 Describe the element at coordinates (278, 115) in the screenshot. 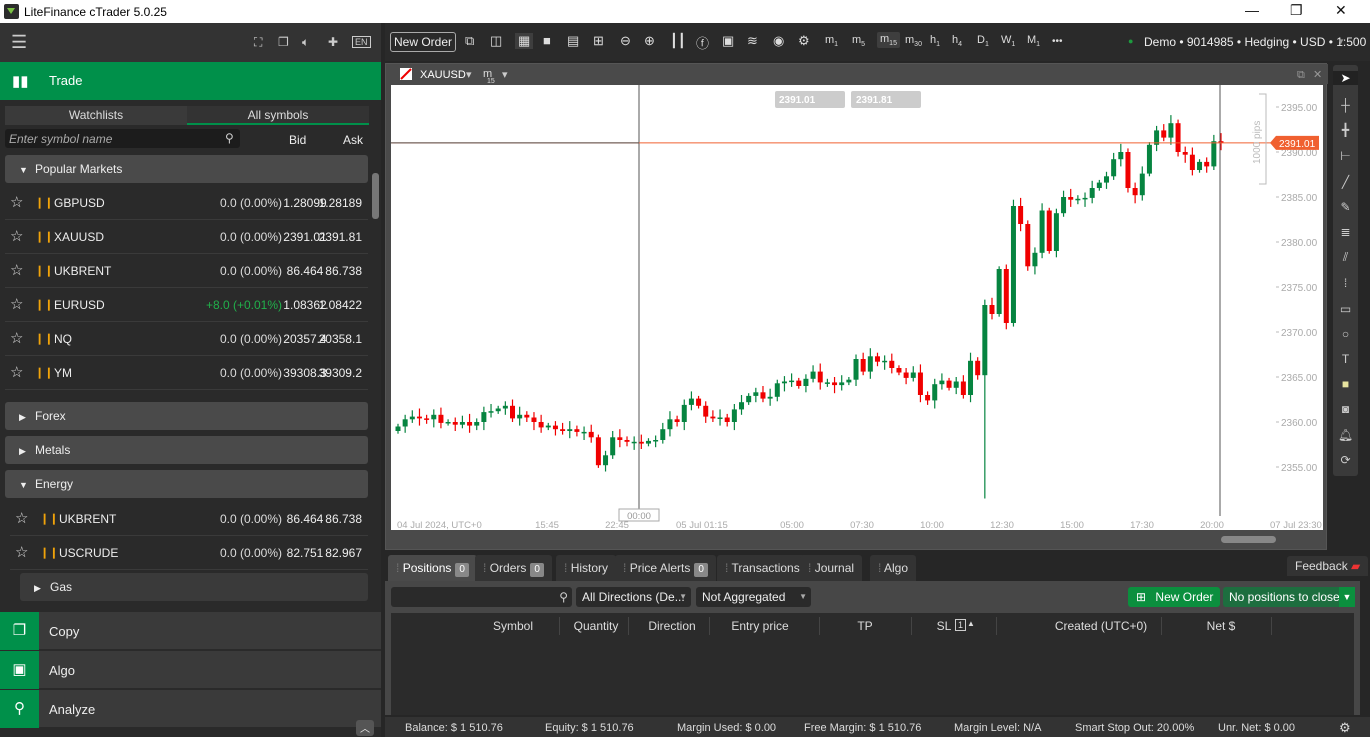

I see `tab-all-symbols: All symbols` at that location.